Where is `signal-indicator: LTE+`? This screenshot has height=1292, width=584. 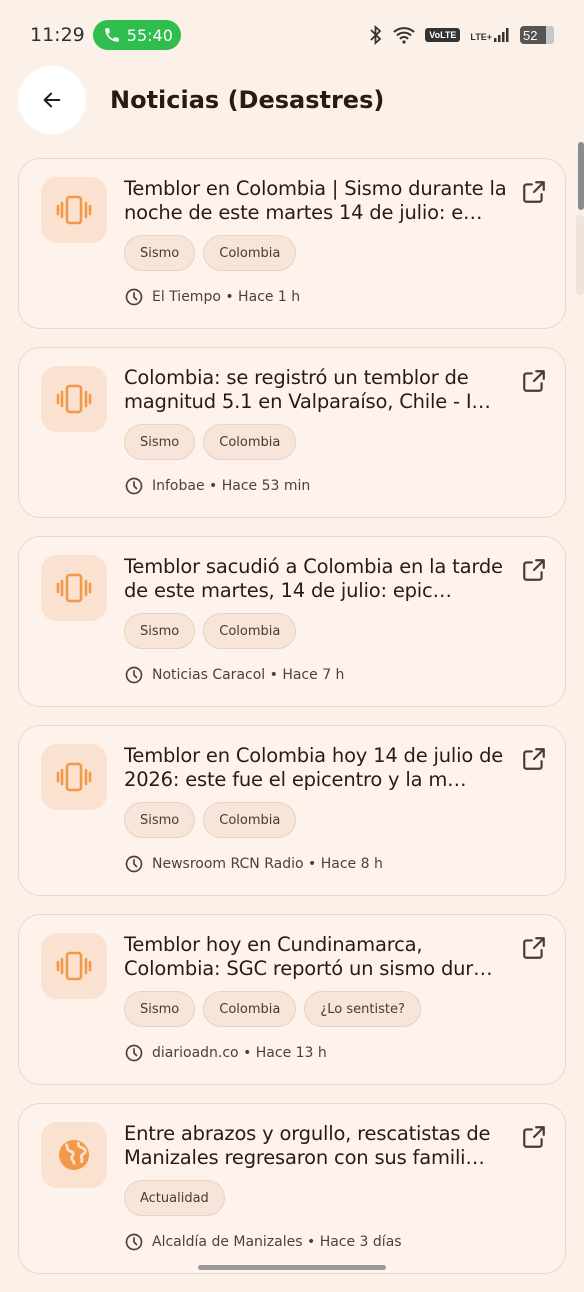 signal-indicator: LTE+ is located at coordinates (490, 35).